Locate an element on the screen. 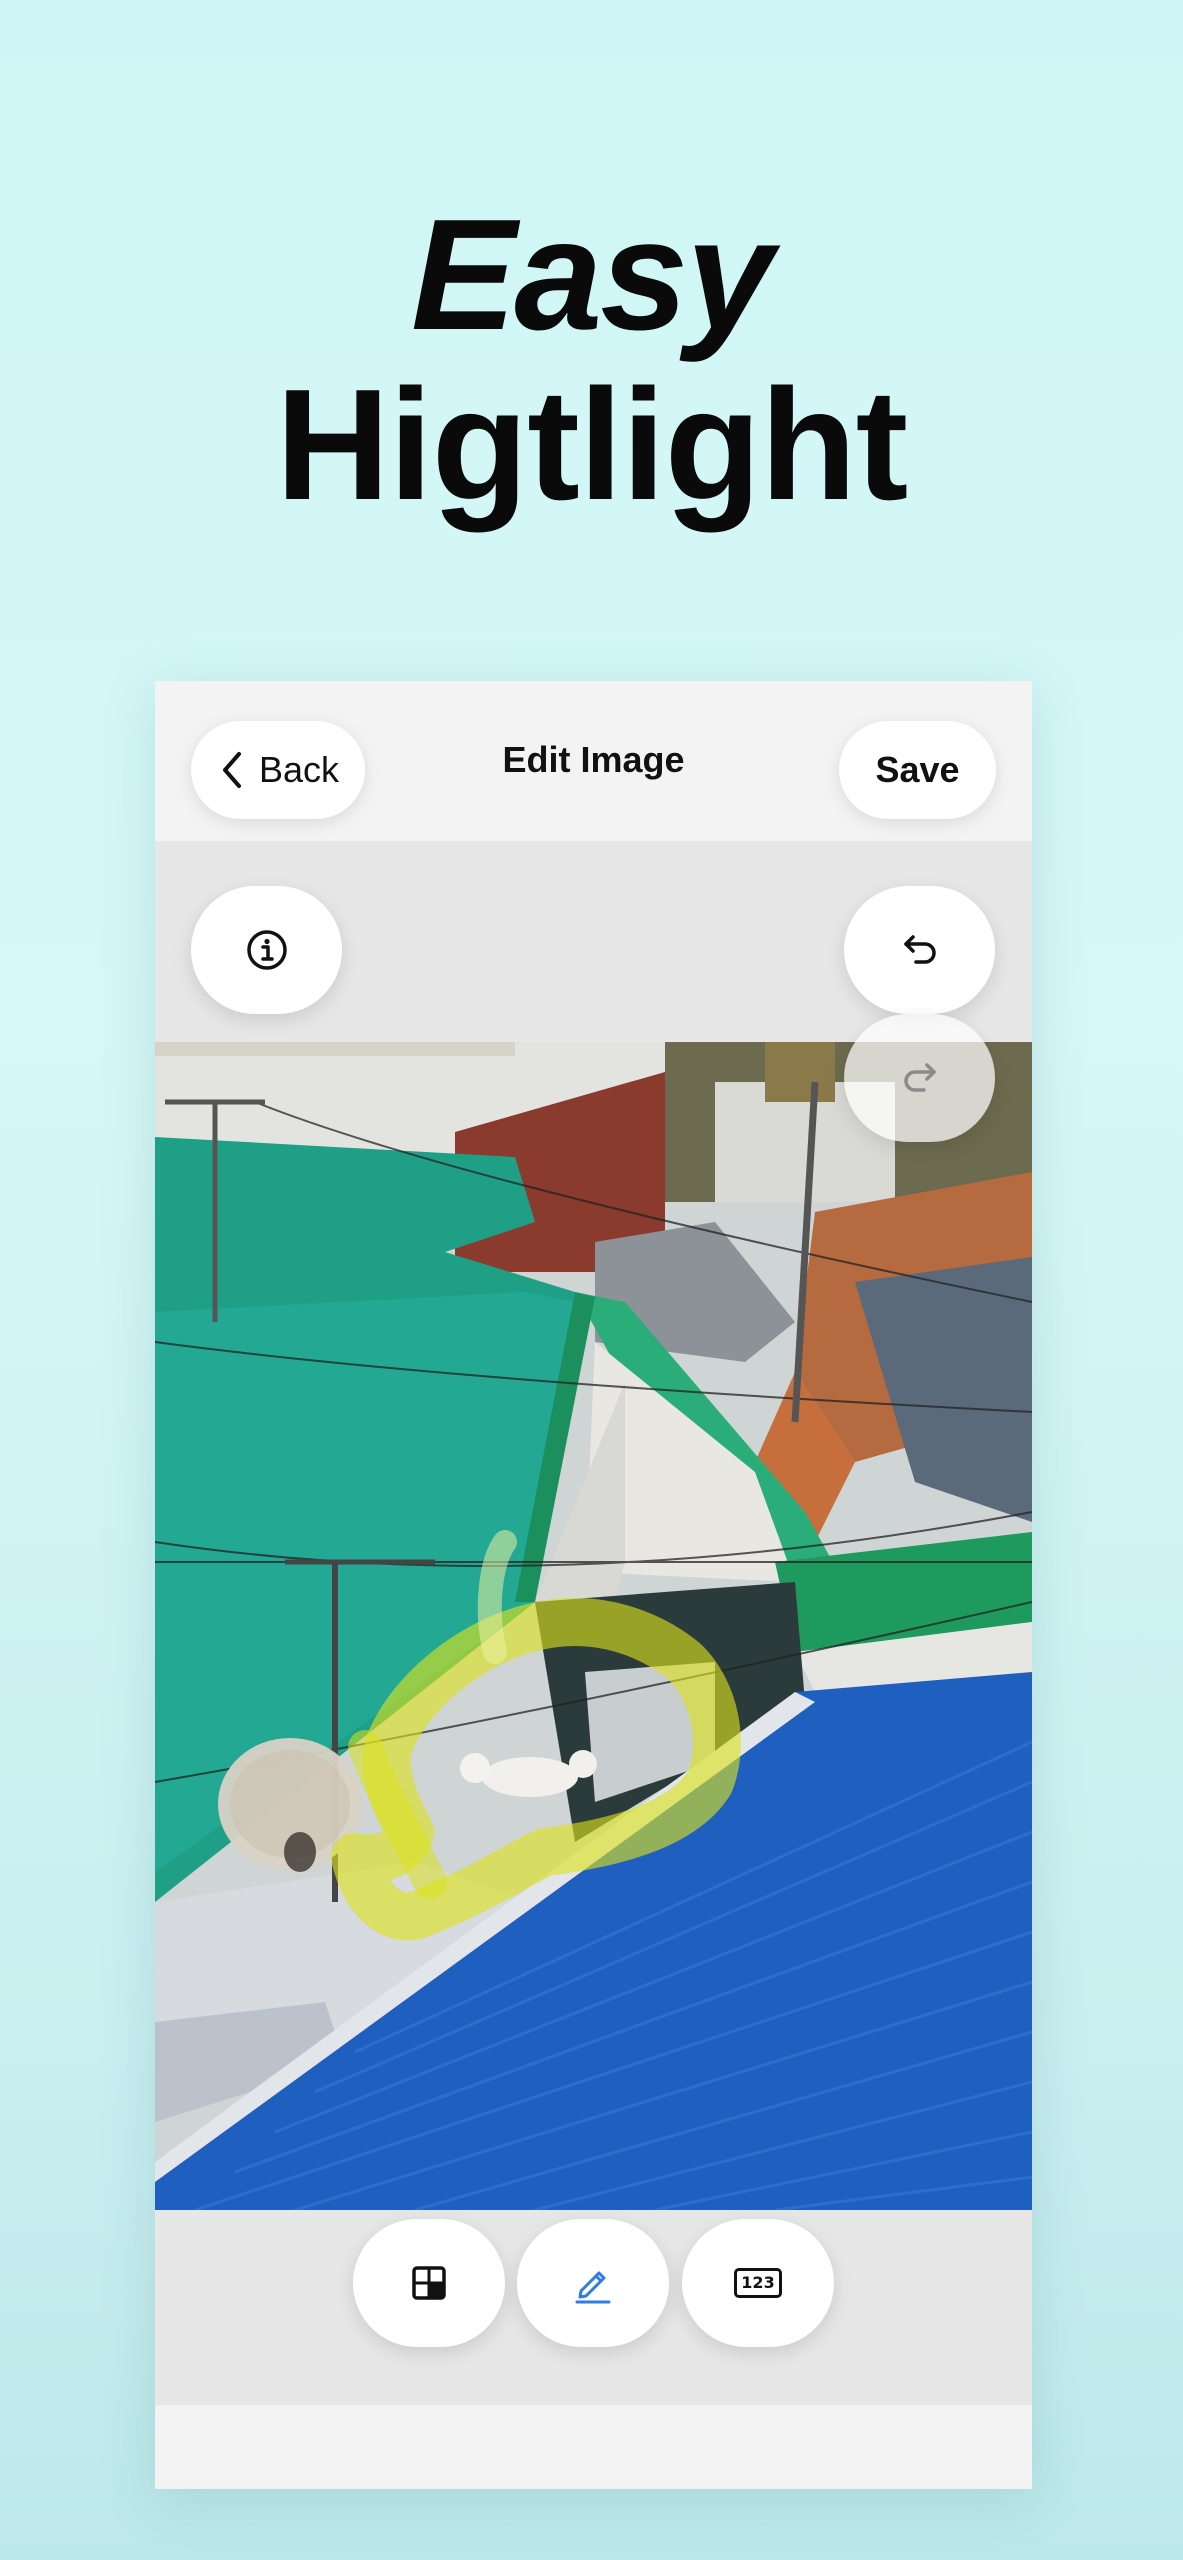 Image resolution: width=1183 pixels, height=2560 pixels. pen-tool-button is located at coordinates (593, 2283).